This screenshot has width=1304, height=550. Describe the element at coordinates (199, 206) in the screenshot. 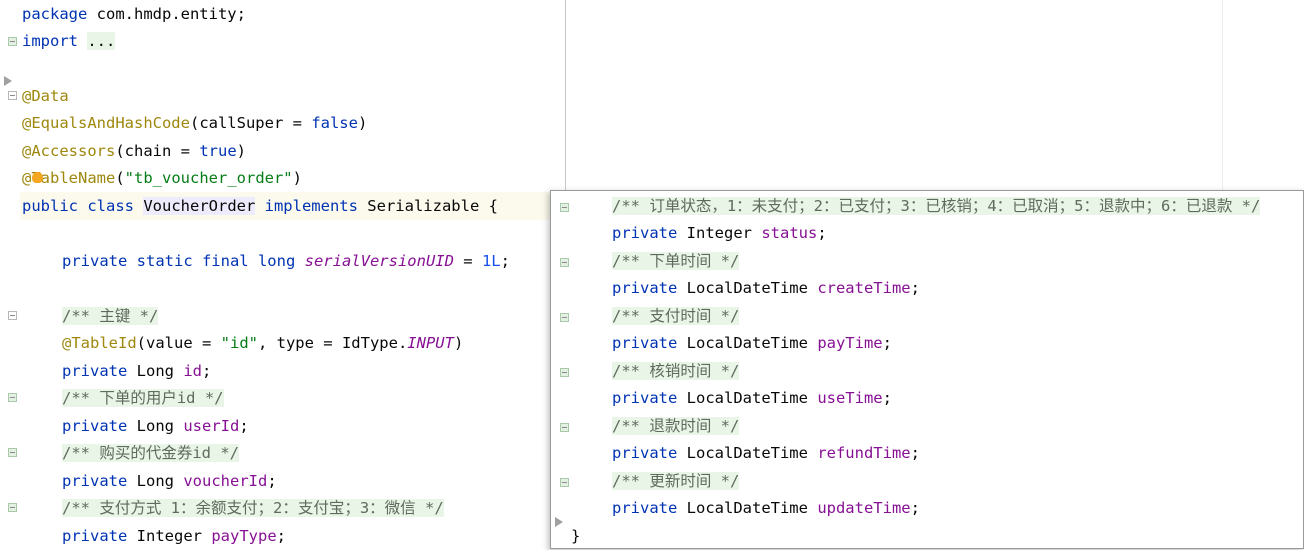

I see `class-name: VoucherOrder` at that location.